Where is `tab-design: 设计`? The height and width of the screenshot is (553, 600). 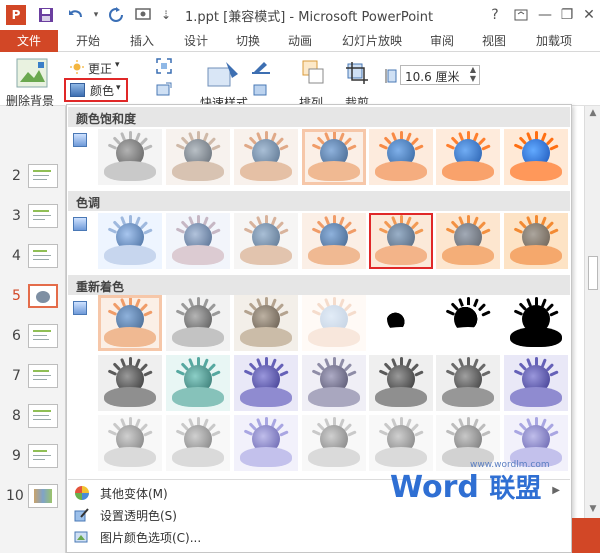 tab-design: 设计 is located at coordinates (196, 41).